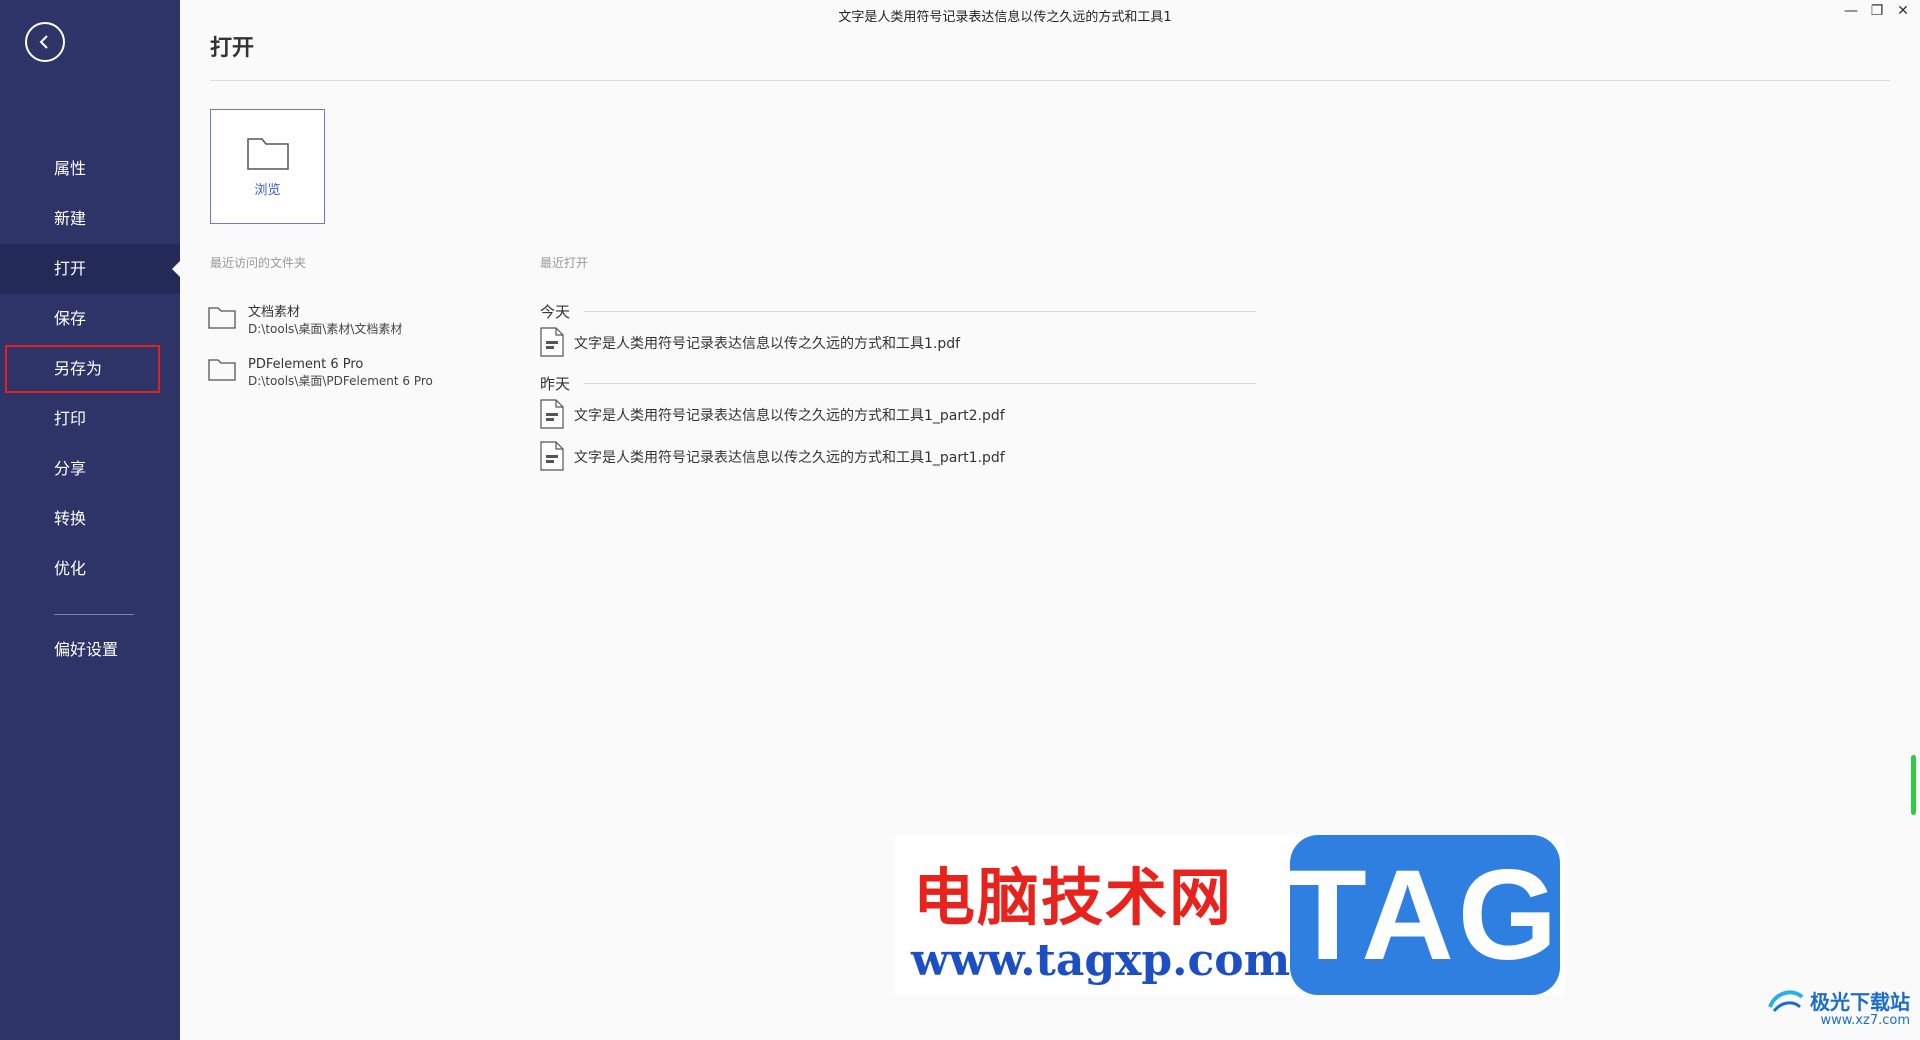 The width and height of the screenshot is (1920, 1040). Describe the element at coordinates (274, 312) in the screenshot. I see `folder-name: 文档素材` at that location.